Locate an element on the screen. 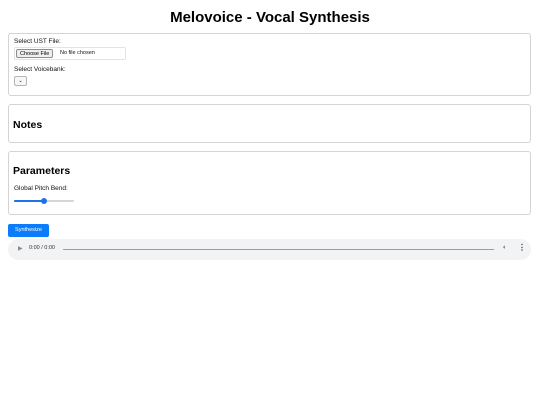 The image size is (540, 405). choose-file-button: Choose File is located at coordinates (35, 53).